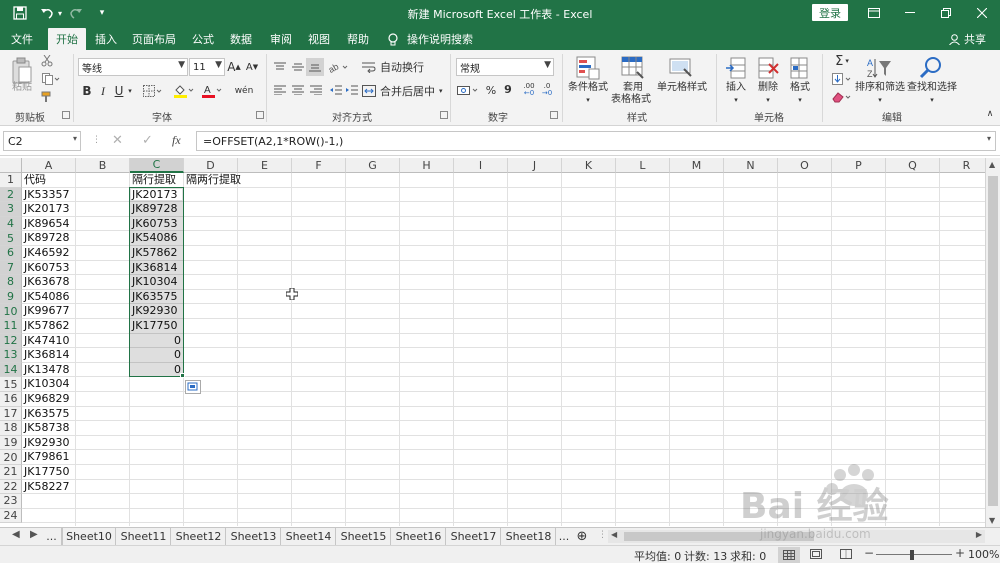 Image resolution: width=1000 pixels, height=563 pixels. I want to click on number-format-select: 常规 ▼, so click(505, 67).